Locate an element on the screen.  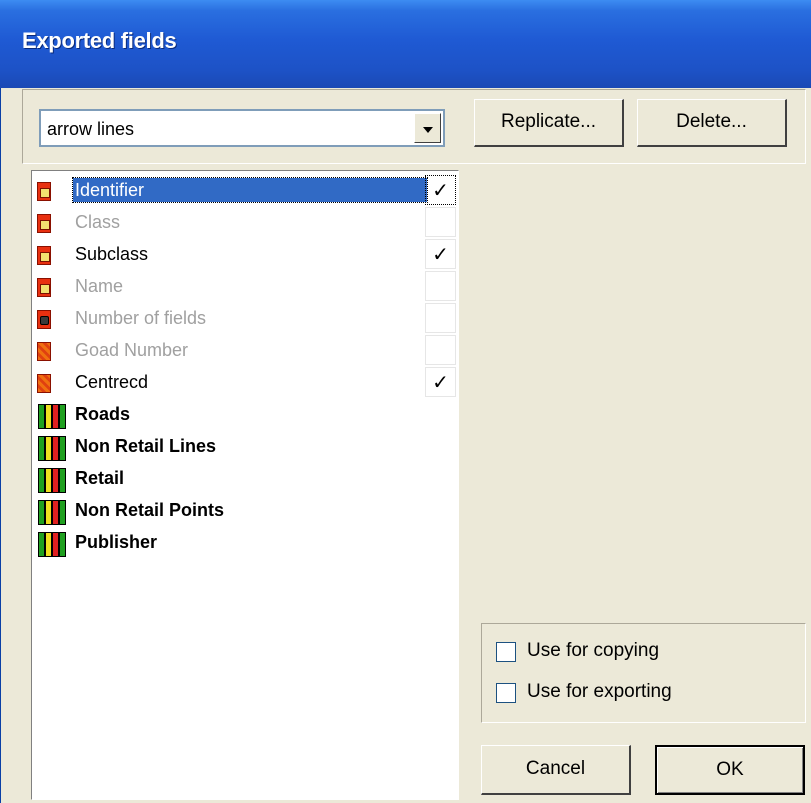
use-for-exporting-checkbox is located at coordinates (506, 693).